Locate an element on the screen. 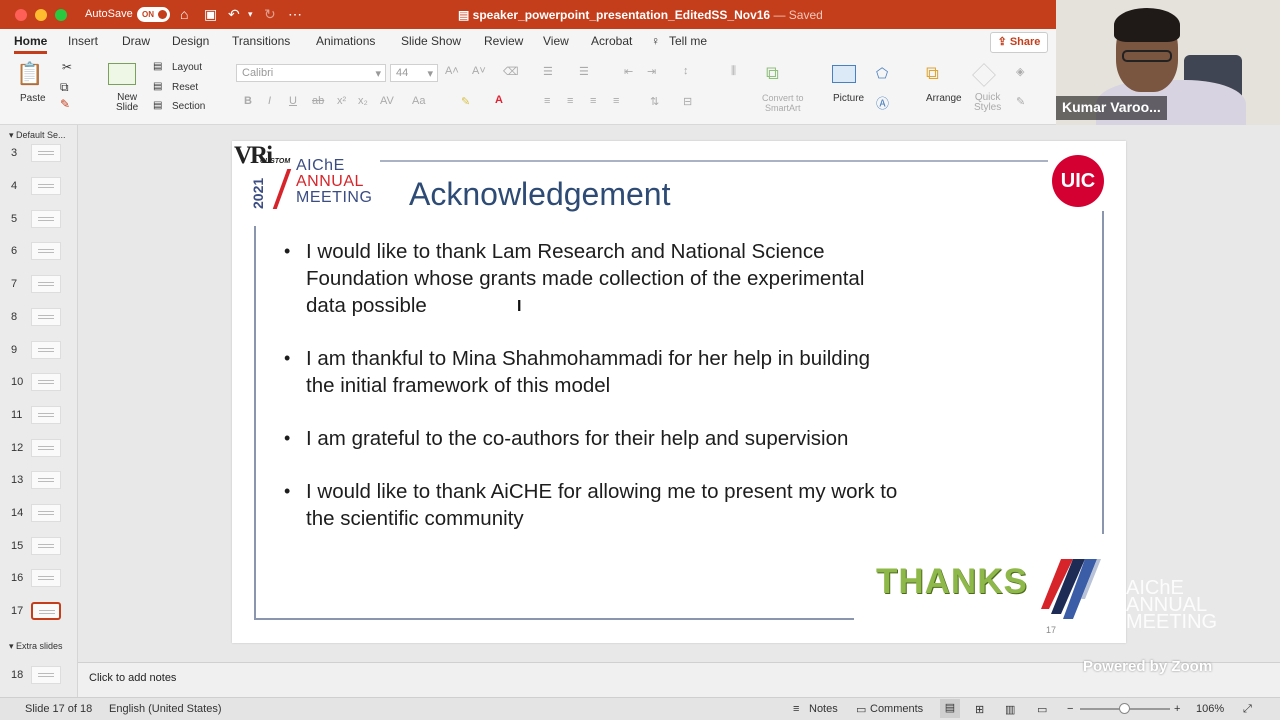 This screenshot has width=1280, height=720. tab-slide-show: Slide Show is located at coordinates (431, 41).